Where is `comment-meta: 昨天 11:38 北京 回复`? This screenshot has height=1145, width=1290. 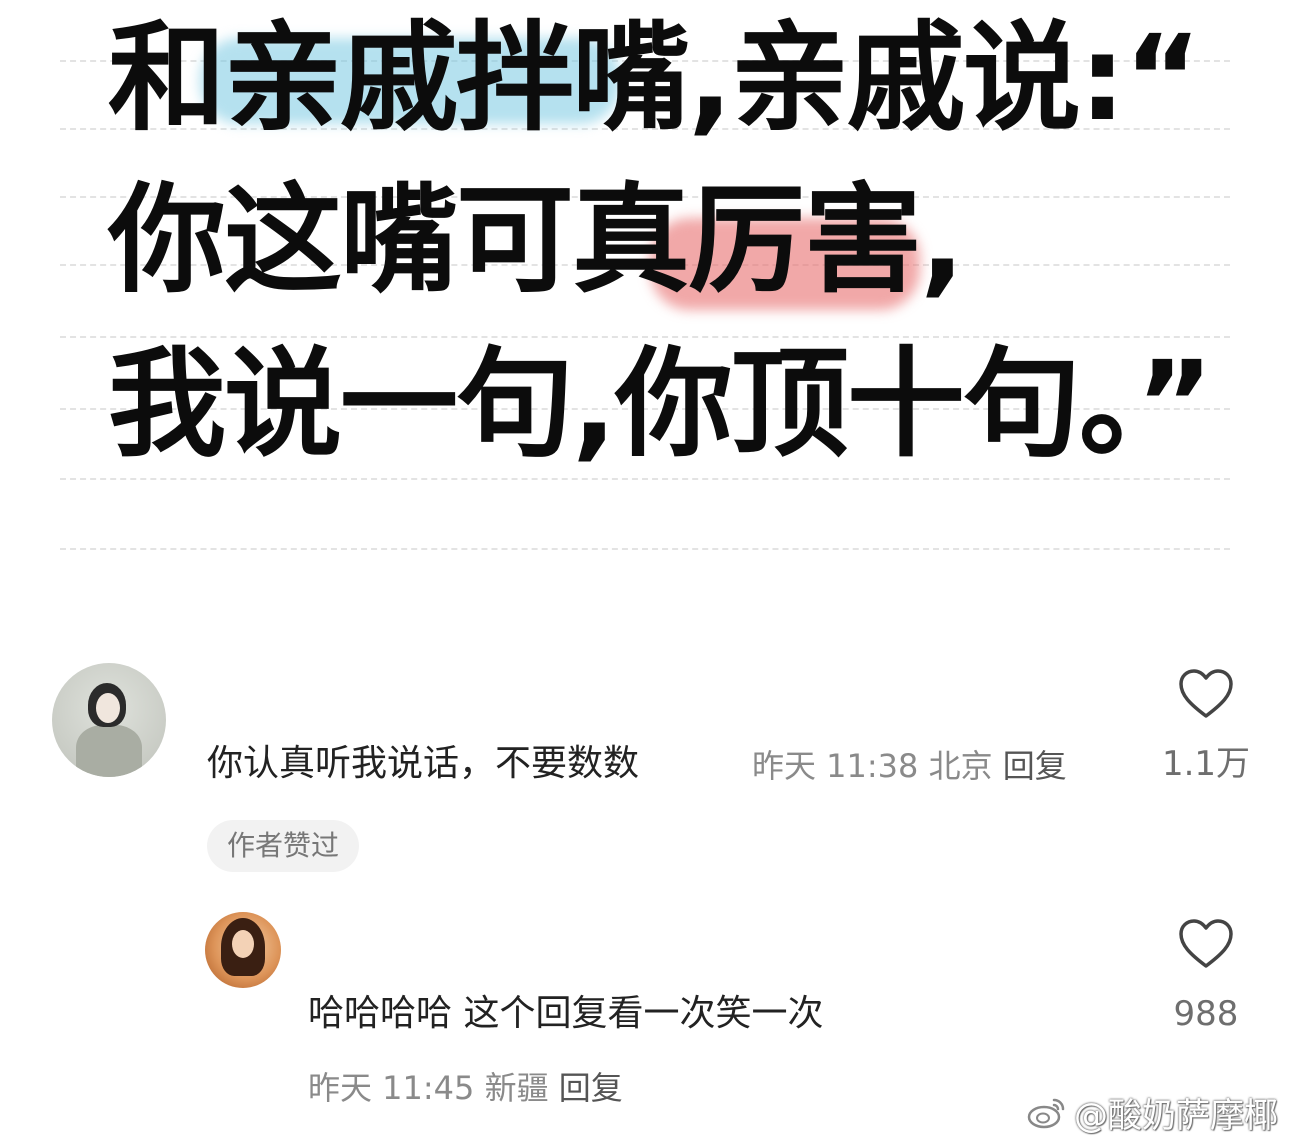 comment-meta: 昨天 11:38 北京 回复 is located at coordinates (909, 766).